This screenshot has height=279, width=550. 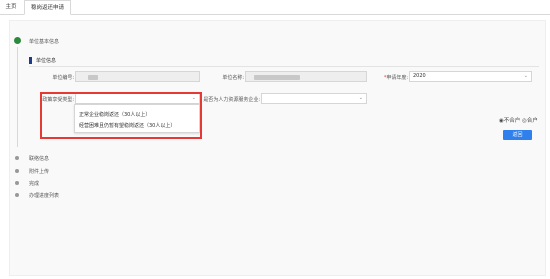 What do you see at coordinates (306, 76) in the screenshot?
I see `unit-name-field` at bounding box center [306, 76].